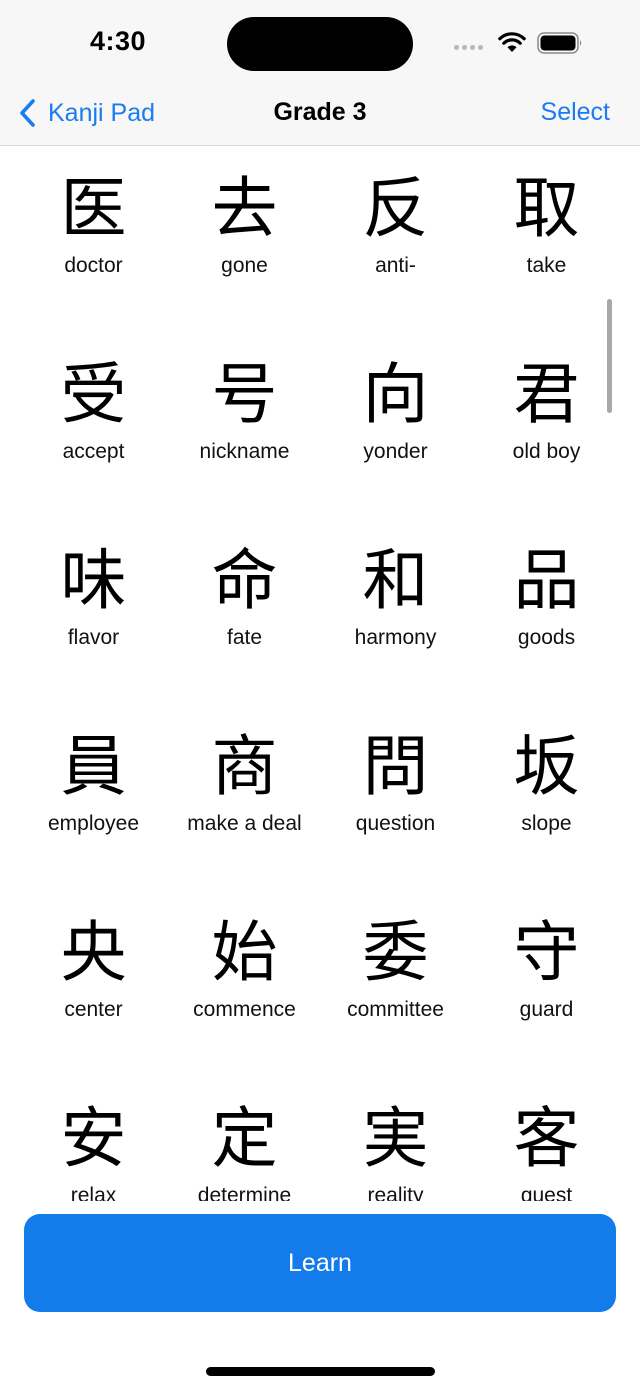 This screenshot has width=640, height=1387. Describe the element at coordinates (93, 637) in the screenshot. I see `kanji-meaning: flavor` at that location.